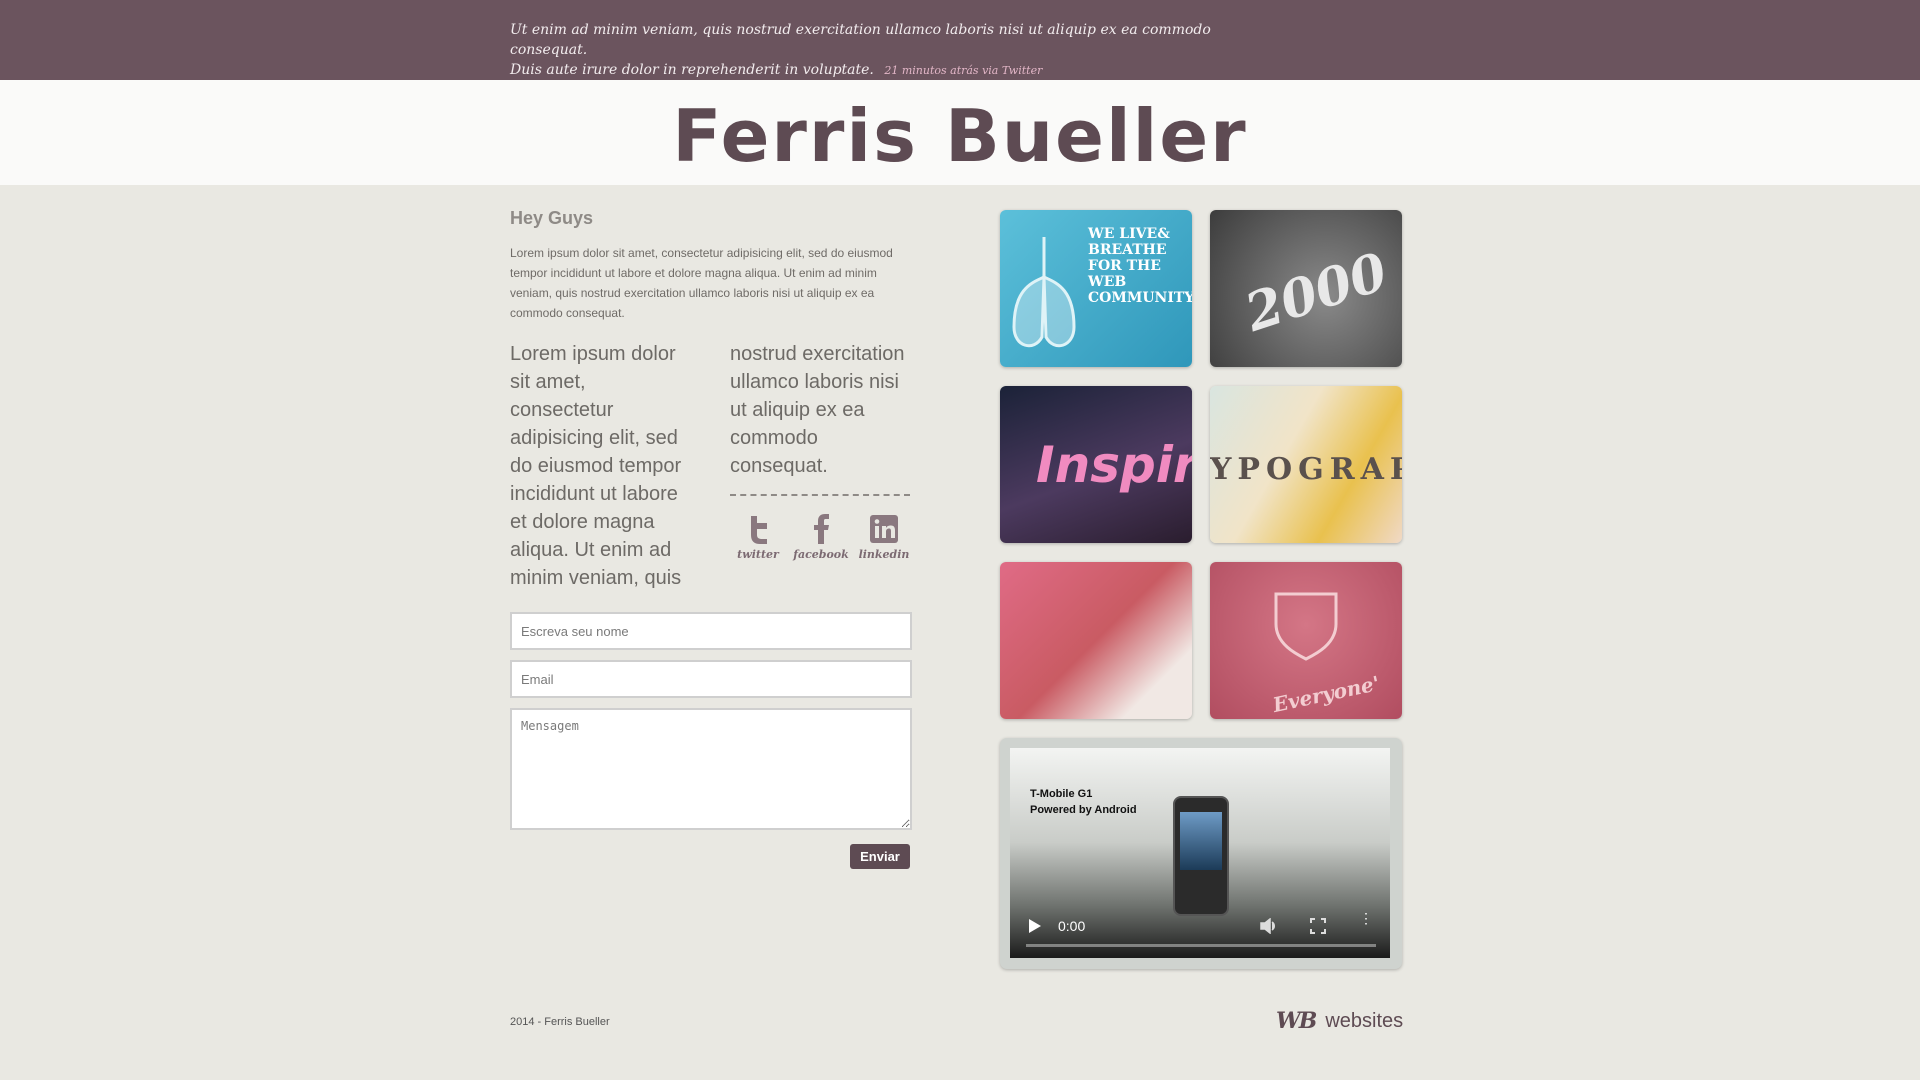  Describe the element at coordinates (1316, 292) in the screenshot. I see `gallery-thumb-text: 2000` at that location.